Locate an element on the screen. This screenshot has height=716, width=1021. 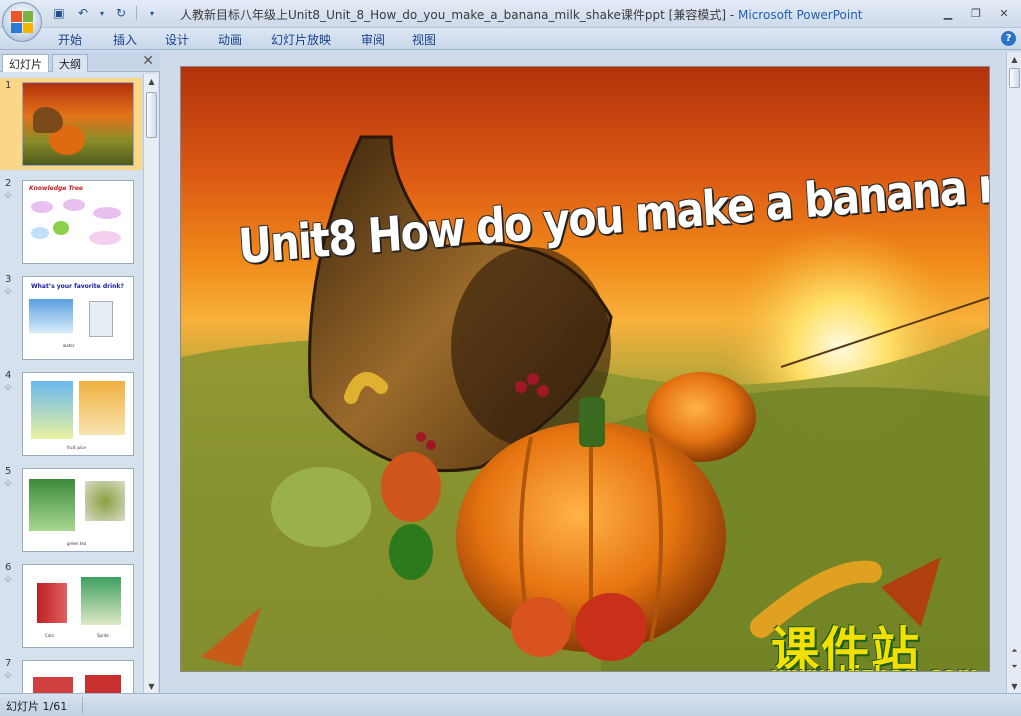
save-icon: ▣ is located at coordinates (59, 13).